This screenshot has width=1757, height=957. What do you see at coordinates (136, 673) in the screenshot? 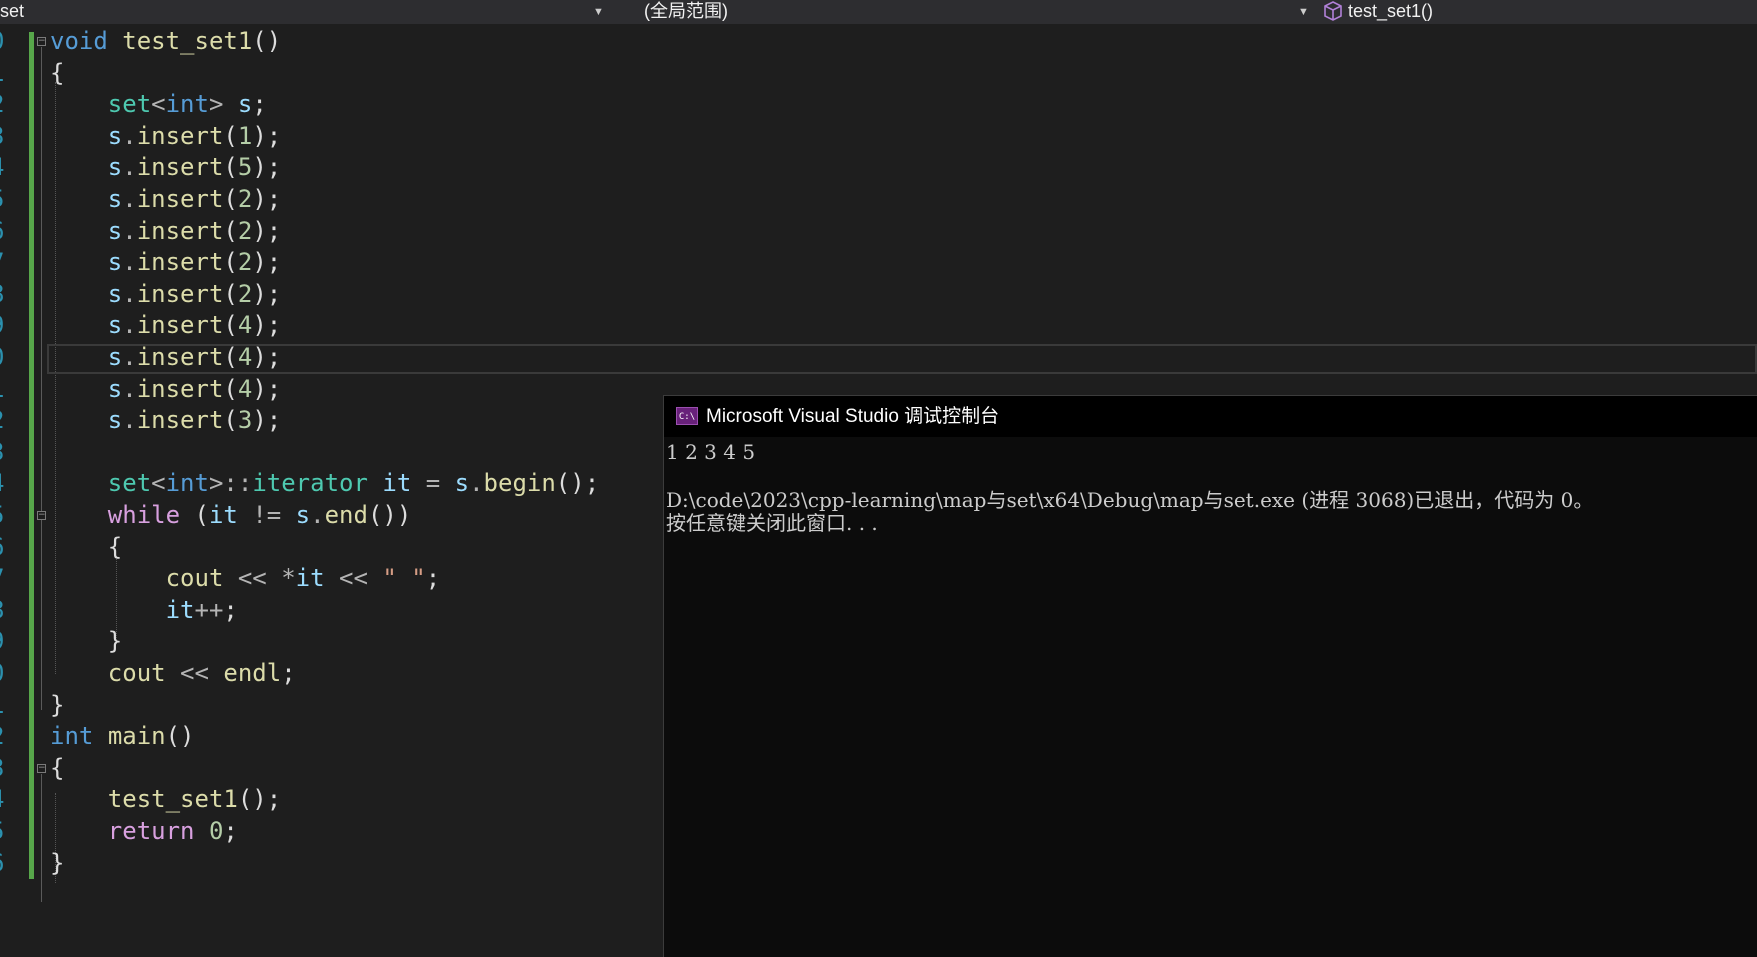
I see `code-token: cout` at bounding box center [136, 673].